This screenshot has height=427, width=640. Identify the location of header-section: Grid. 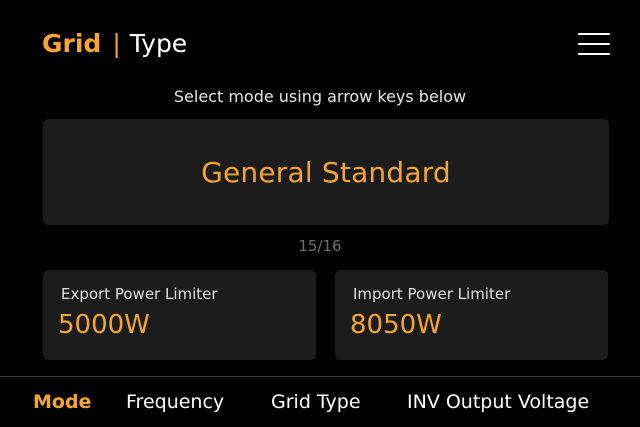
(72, 43).